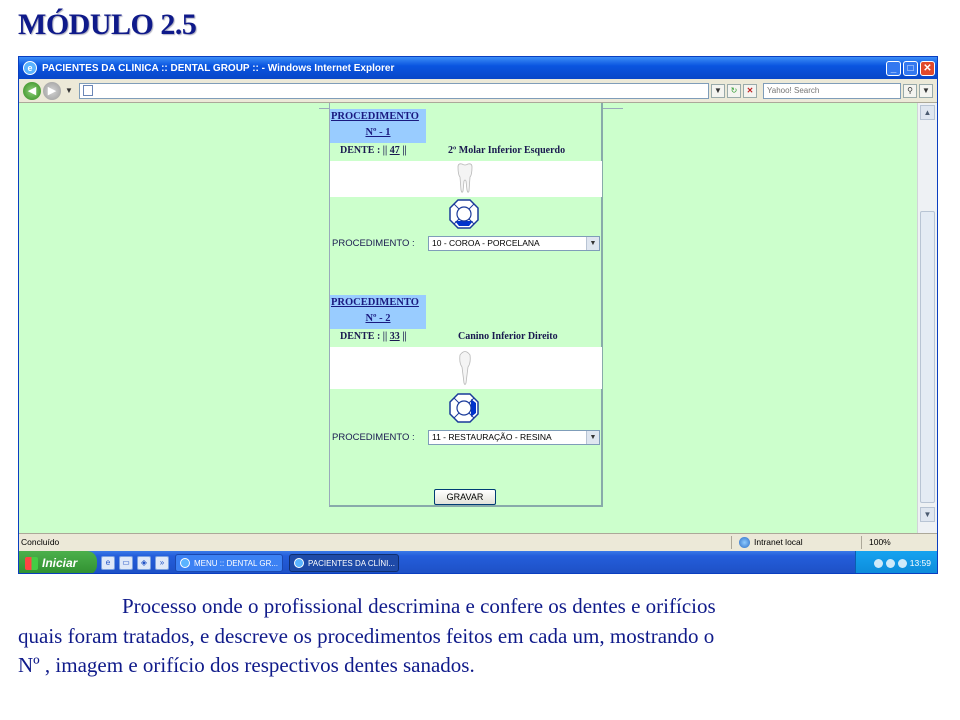 Image resolution: width=960 pixels, height=720 pixels. Describe the element at coordinates (378, 312) in the screenshot. I see `procedure-header: PROCEDIMENTO Nº - 2` at that location.